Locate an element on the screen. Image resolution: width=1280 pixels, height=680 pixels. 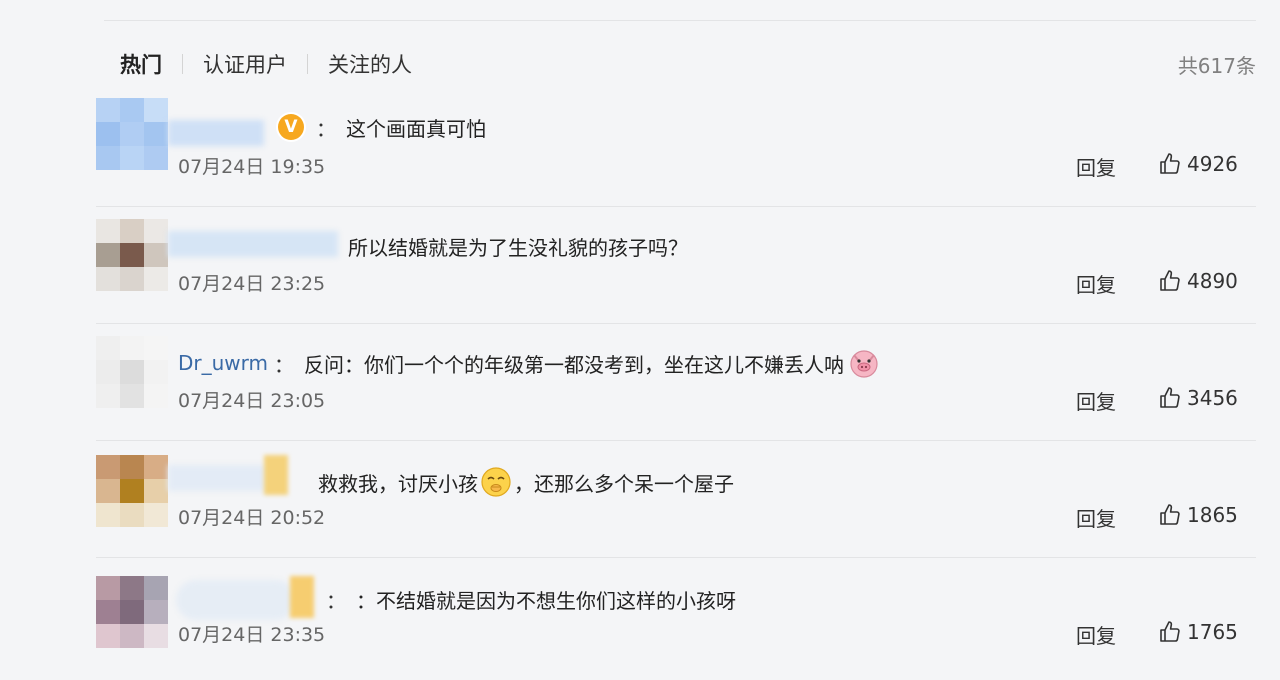
comment-time: 07月24日 19:35 is located at coordinates (252, 167).